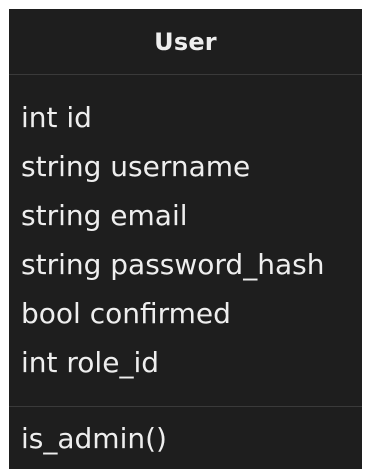 This screenshot has width=365, height=471. Describe the element at coordinates (94, 438) in the screenshot. I see `method-row: is_admin()` at that location.